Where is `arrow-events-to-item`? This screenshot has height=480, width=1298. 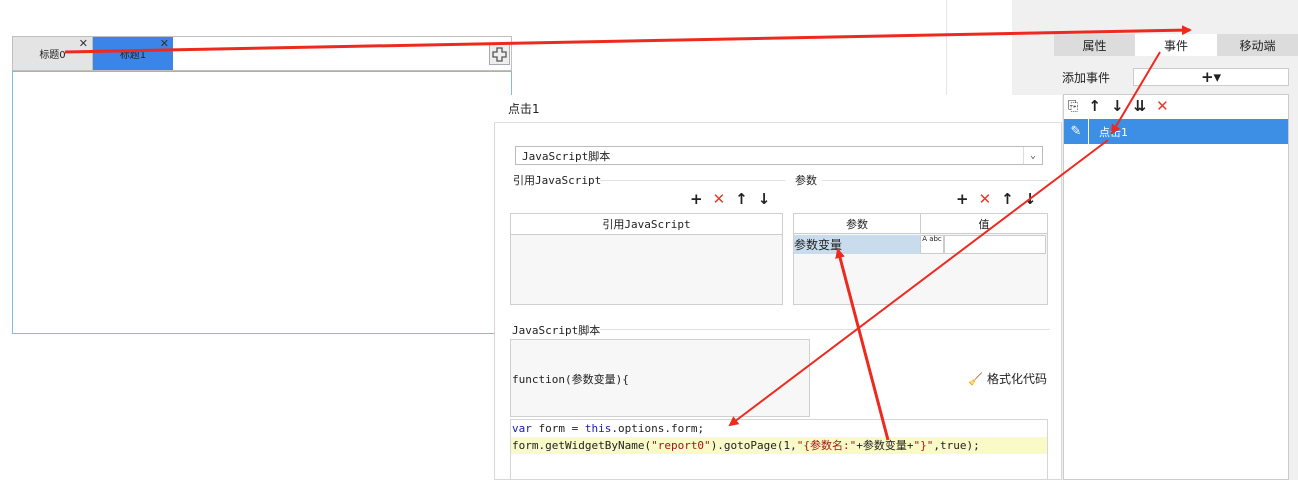
arrow-events-to-item is located at coordinates (1135, 93).